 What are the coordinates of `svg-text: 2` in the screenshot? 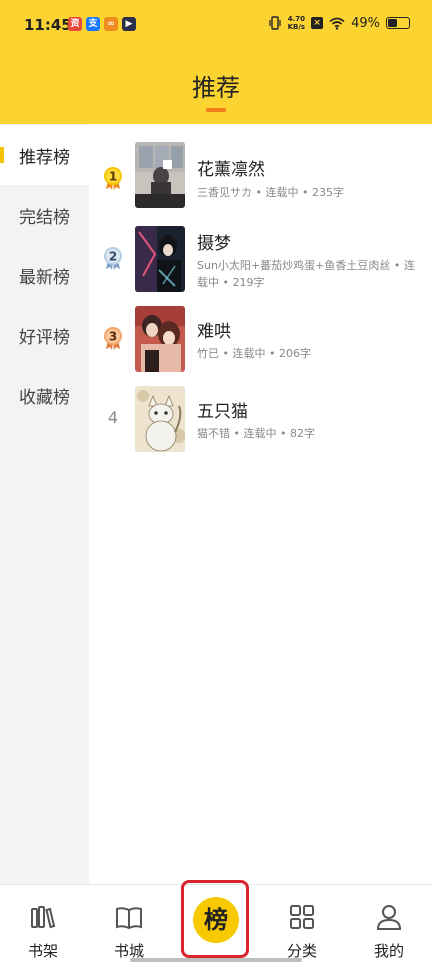 It's located at (113, 257).